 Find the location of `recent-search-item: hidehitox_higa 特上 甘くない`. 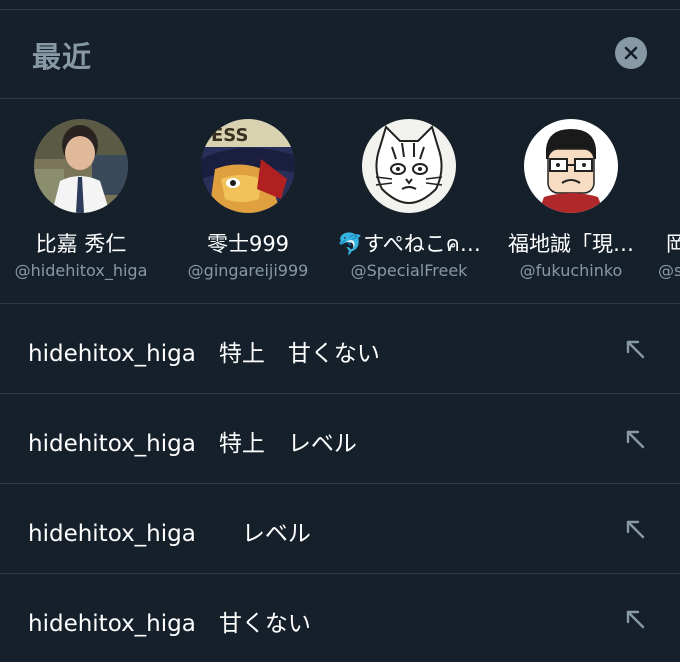

recent-search-item: hidehitox_higa 特上 甘くない is located at coordinates (340, 349).